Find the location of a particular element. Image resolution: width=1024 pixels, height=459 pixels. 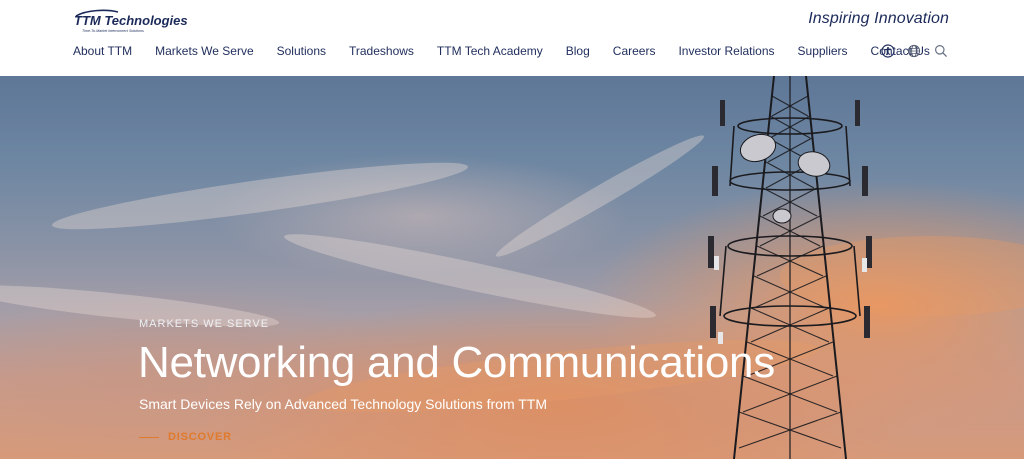

logo-wordmark: TTM Technologies is located at coordinates (131, 20).